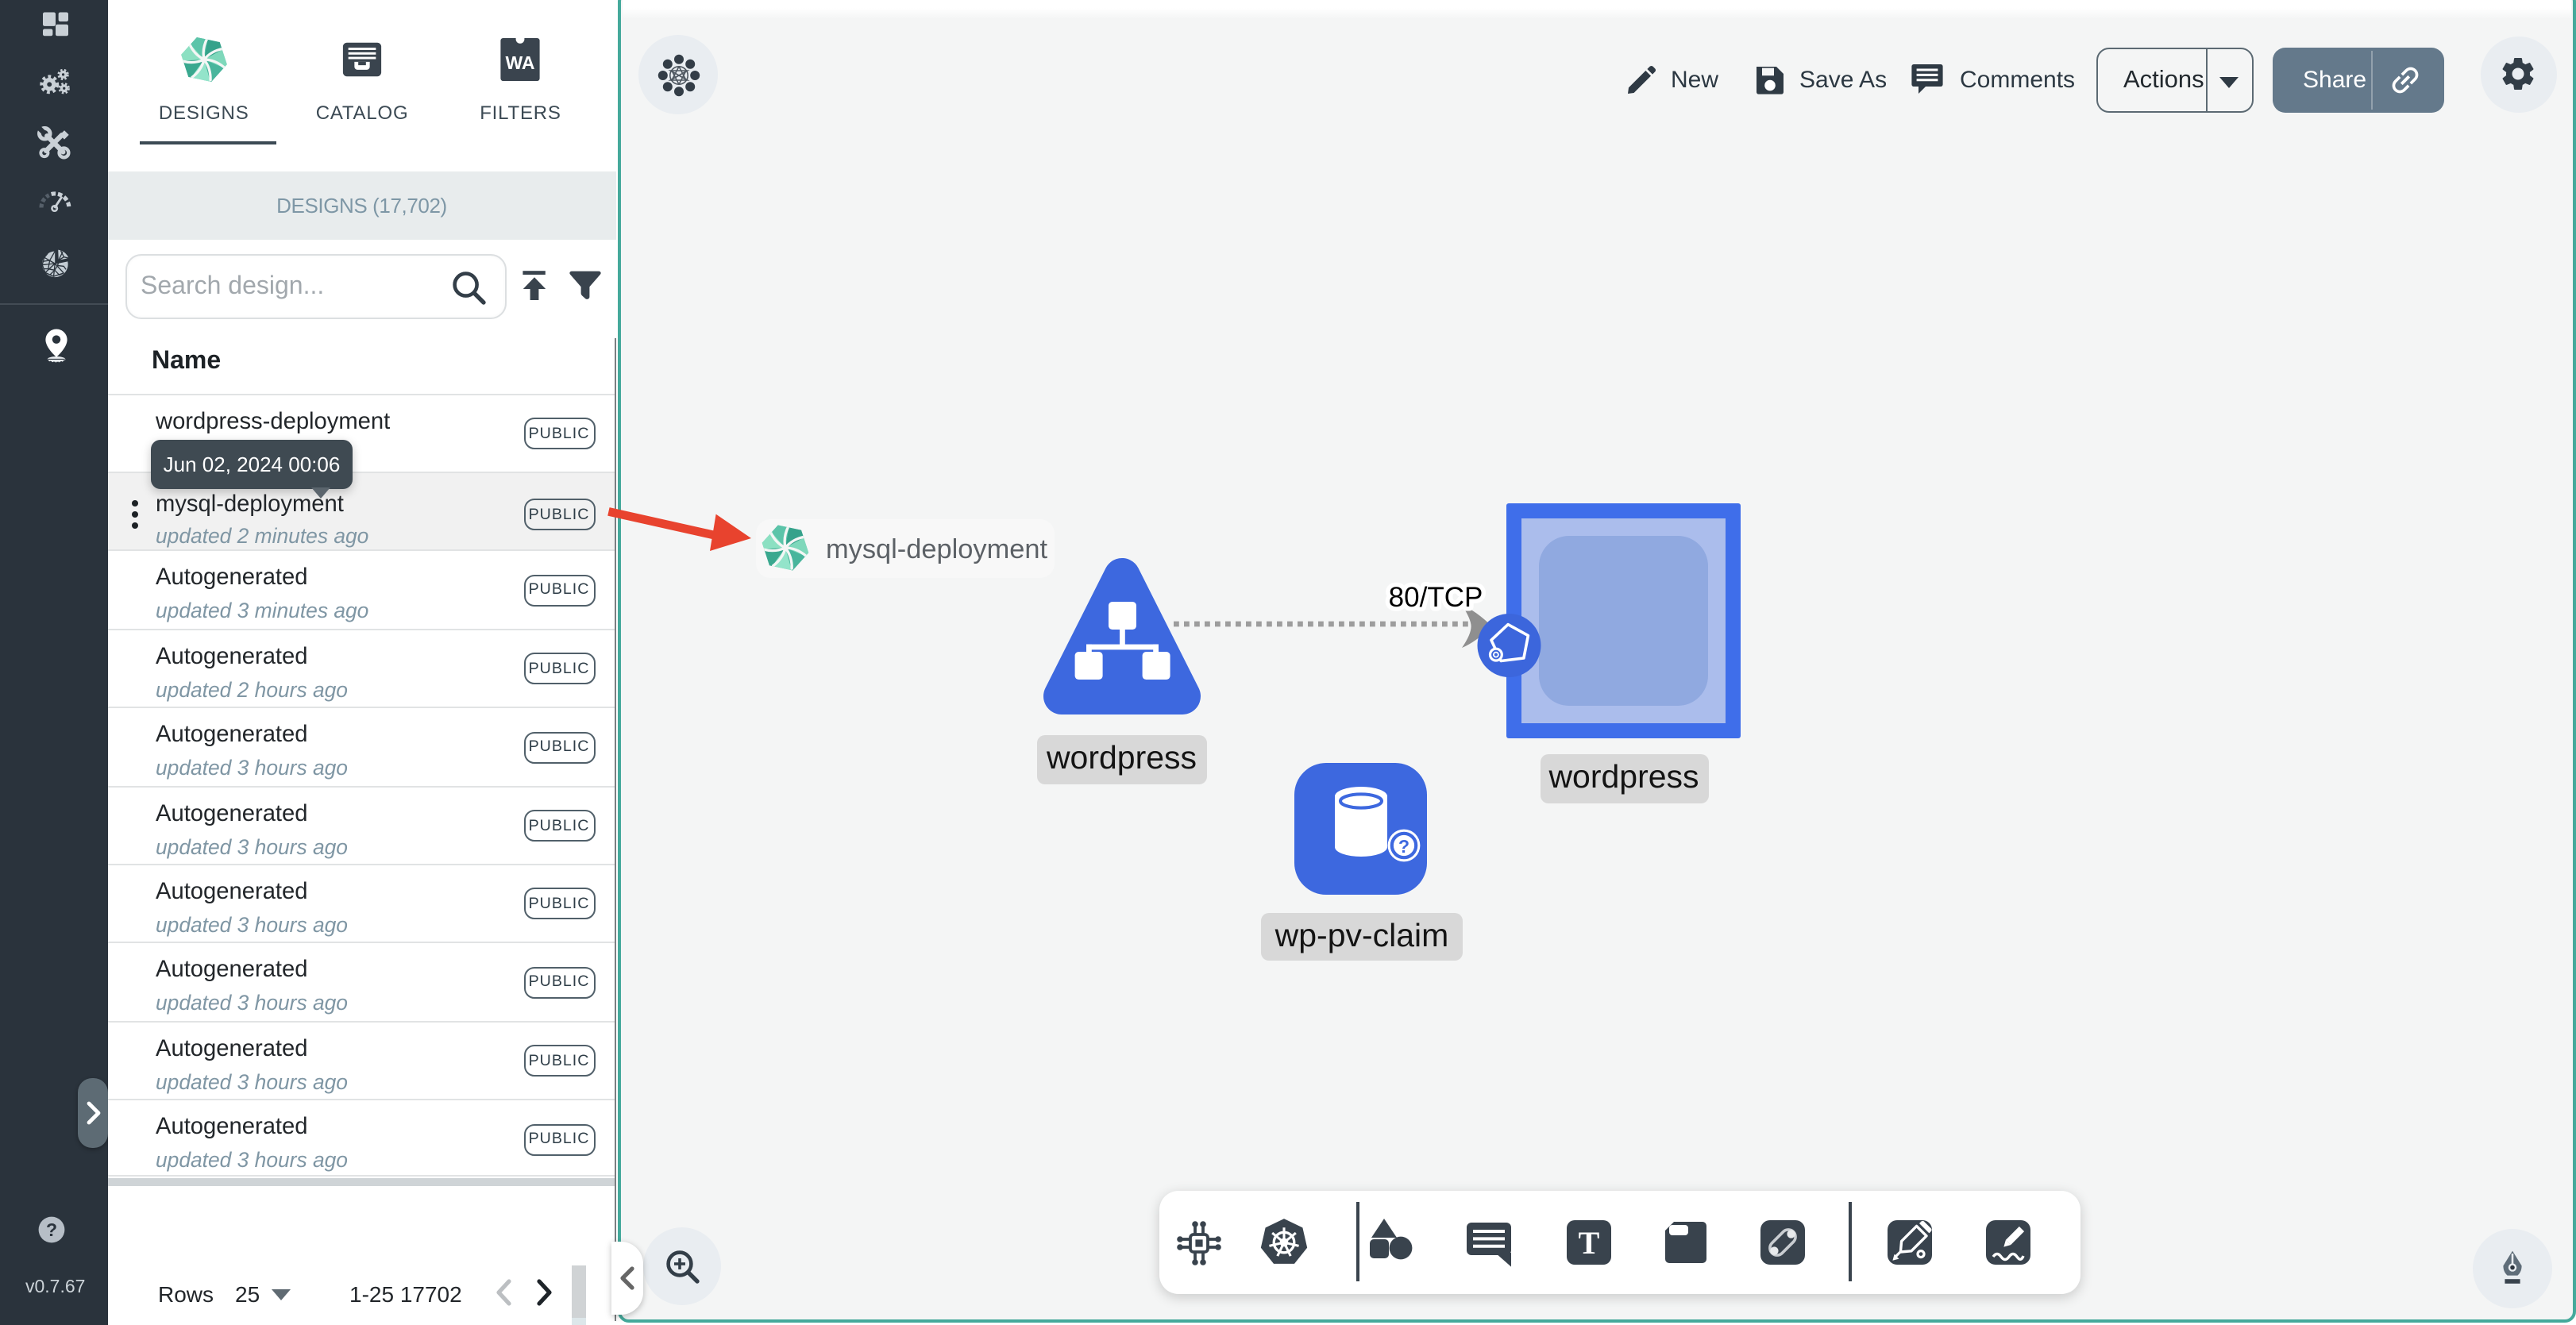  I want to click on svg-text: mysql-deployment, so click(937, 549).